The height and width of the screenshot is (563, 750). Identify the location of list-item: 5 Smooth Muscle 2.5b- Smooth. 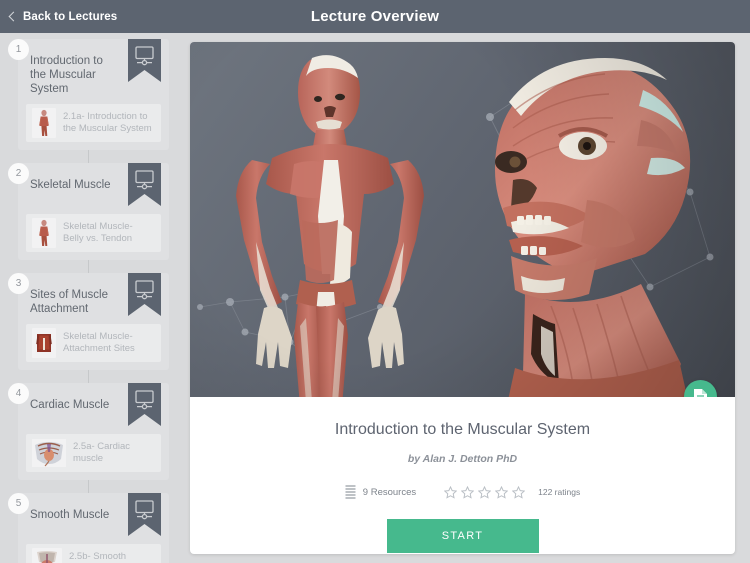
(88, 528).